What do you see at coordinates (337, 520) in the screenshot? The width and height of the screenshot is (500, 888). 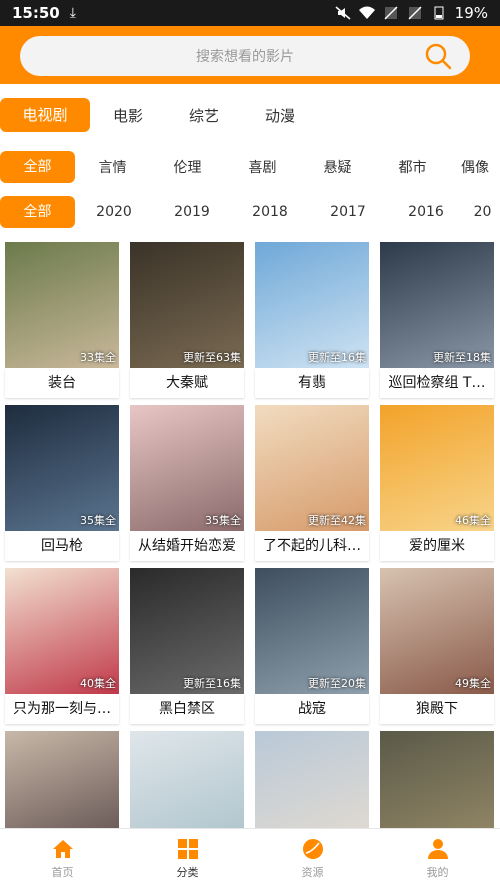 I see `episode-badge: 更新至42集` at bounding box center [337, 520].